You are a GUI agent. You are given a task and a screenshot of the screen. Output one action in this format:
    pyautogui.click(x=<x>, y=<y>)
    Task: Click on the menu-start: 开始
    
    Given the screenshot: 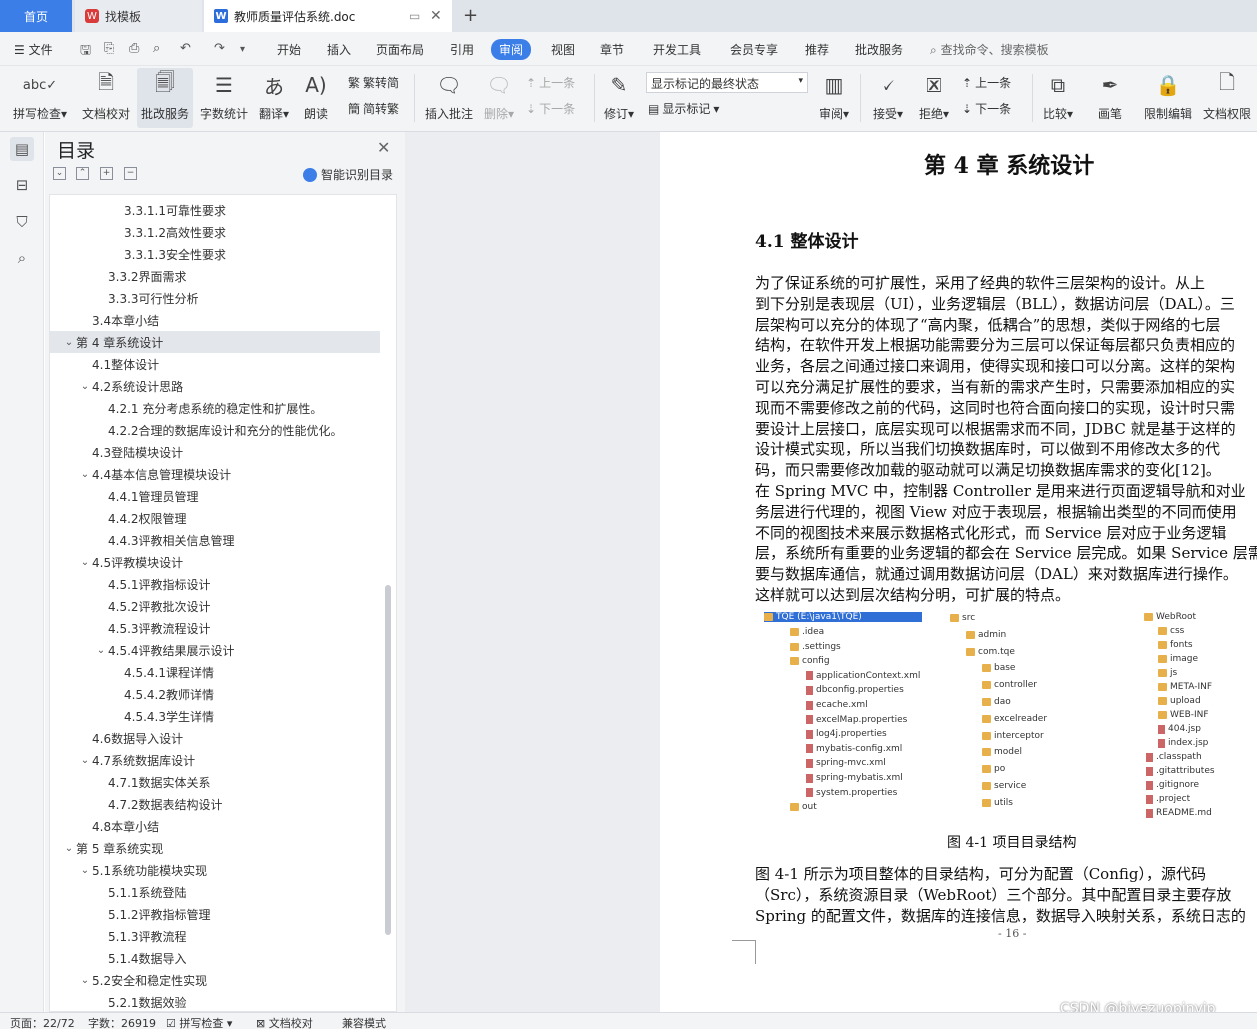 What is the action you would take?
    pyautogui.click(x=289, y=49)
    